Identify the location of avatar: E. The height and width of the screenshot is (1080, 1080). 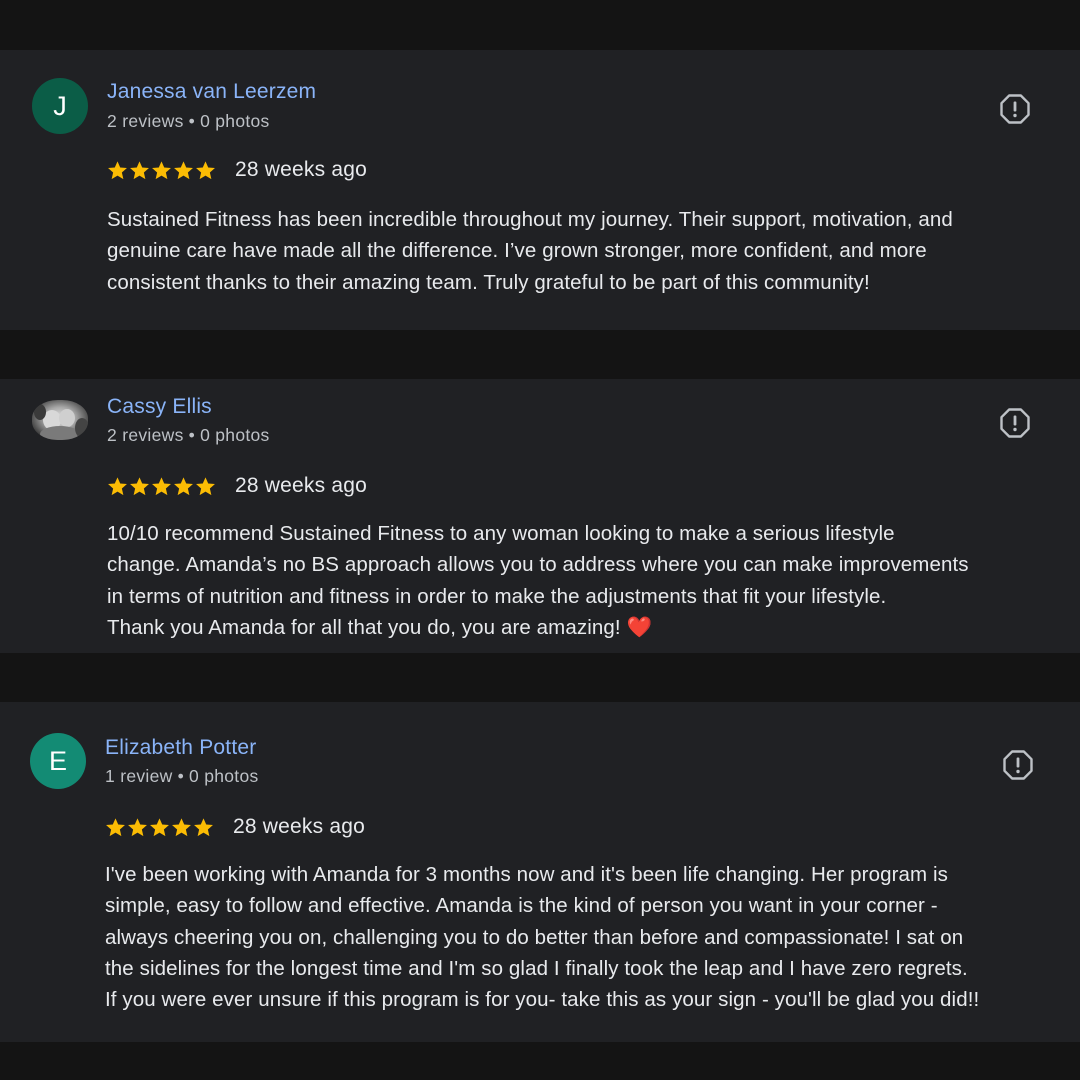
(58, 761).